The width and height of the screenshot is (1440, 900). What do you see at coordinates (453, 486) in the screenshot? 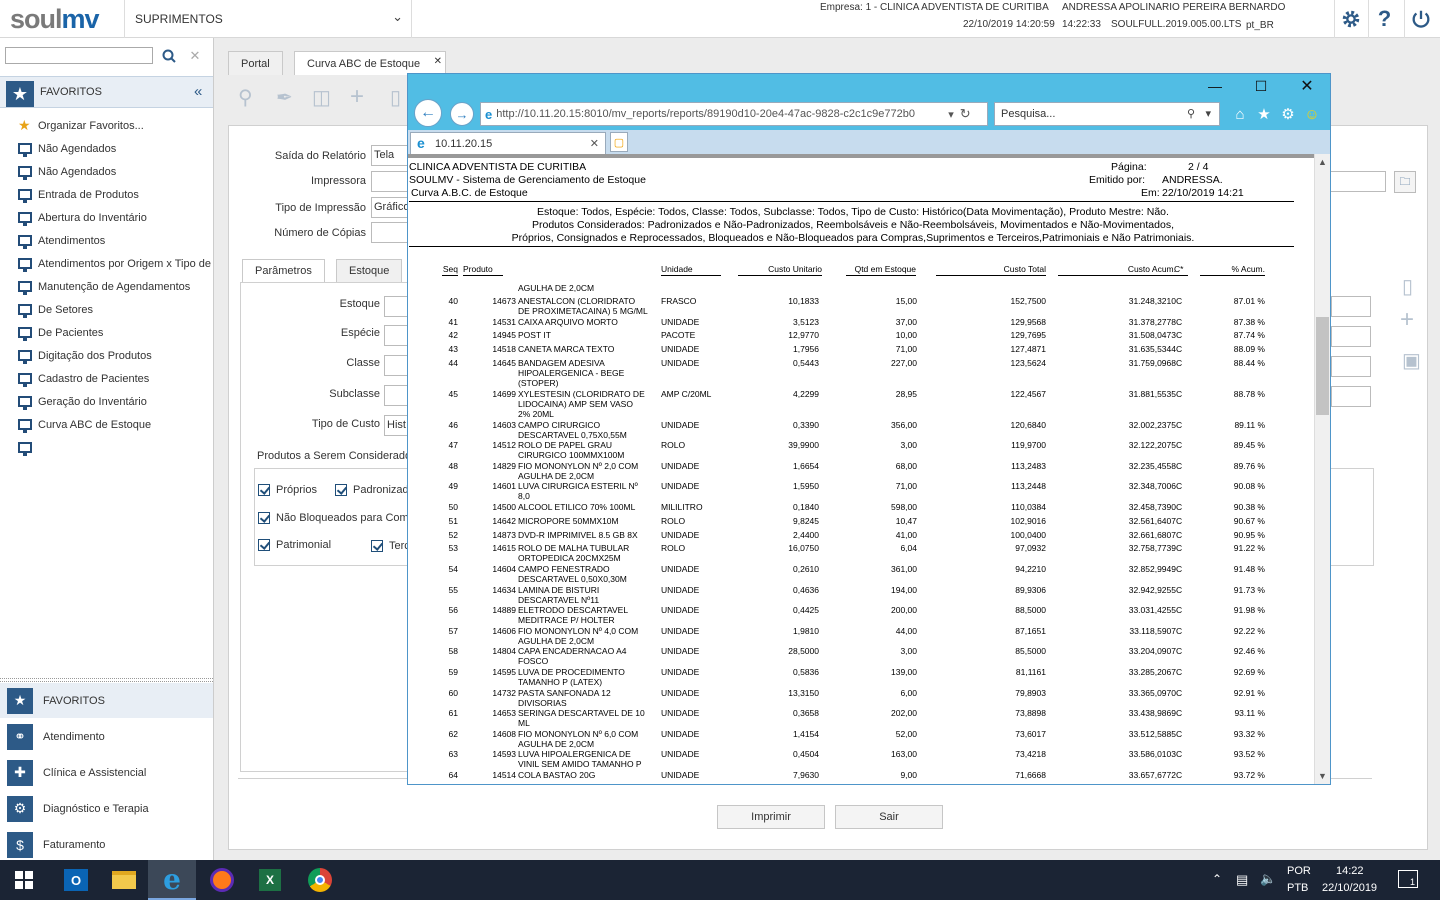
I see `row-seq: 49` at bounding box center [453, 486].